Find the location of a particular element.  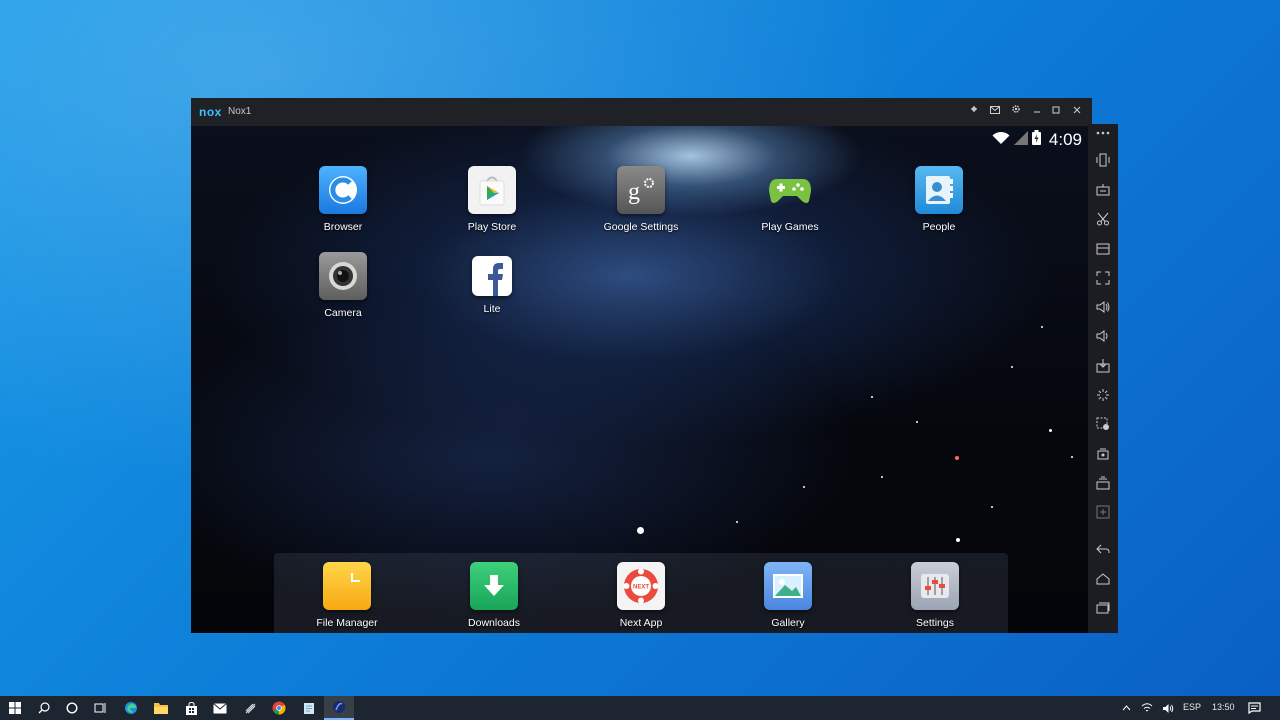

network-icon is located at coordinates (1147, 708).